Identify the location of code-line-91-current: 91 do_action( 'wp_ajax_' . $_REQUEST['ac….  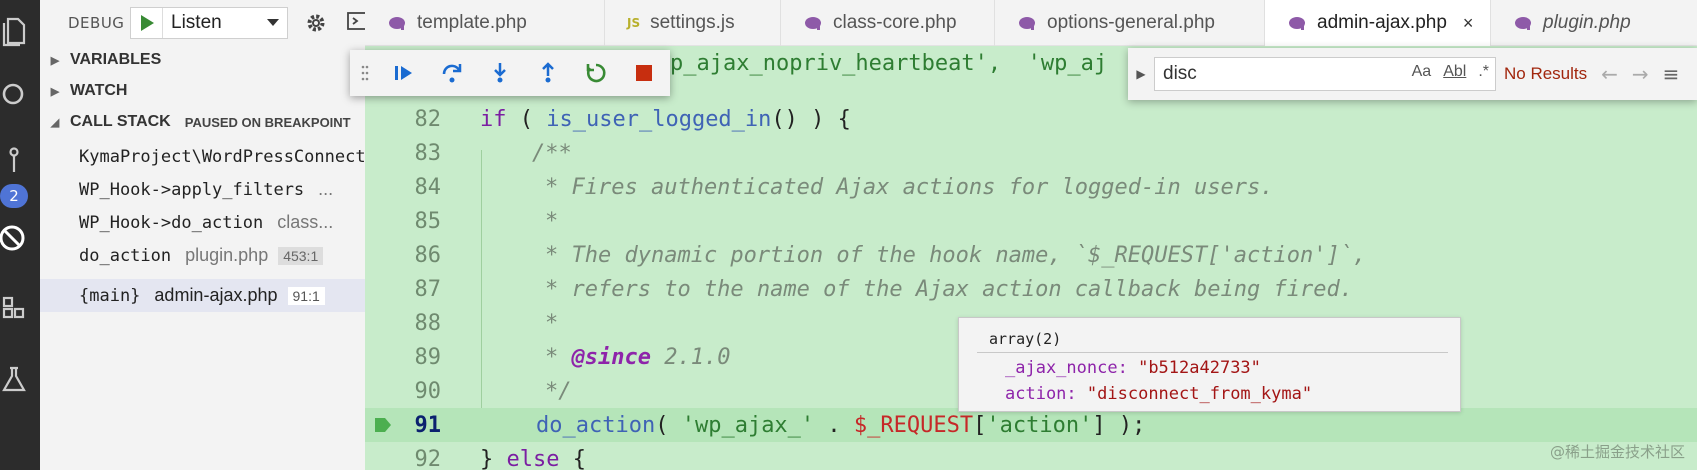
(1031, 425).